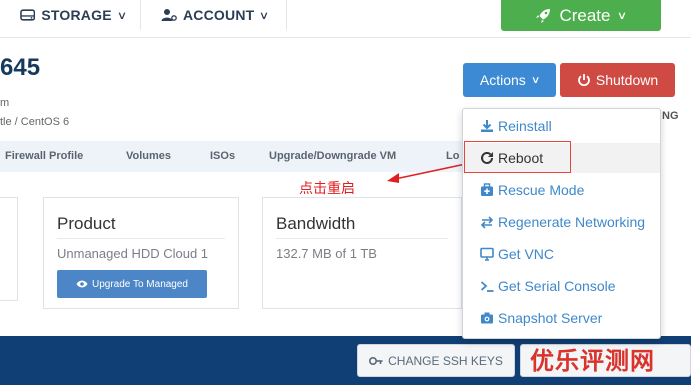 The height and width of the screenshot is (385, 691). Describe the element at coordinates (487, 286) in the screenshot. I see `terminal-icon` at that location.